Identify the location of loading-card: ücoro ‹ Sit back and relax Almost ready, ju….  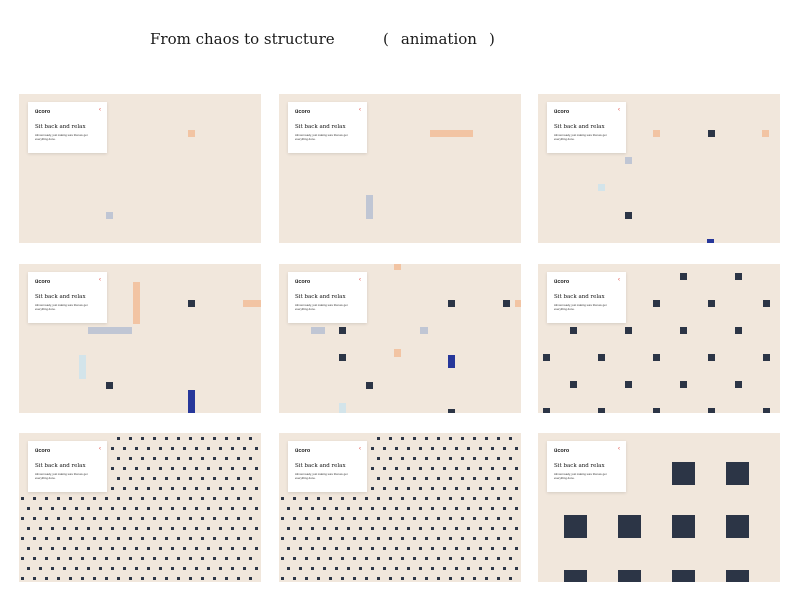
(67, 466).